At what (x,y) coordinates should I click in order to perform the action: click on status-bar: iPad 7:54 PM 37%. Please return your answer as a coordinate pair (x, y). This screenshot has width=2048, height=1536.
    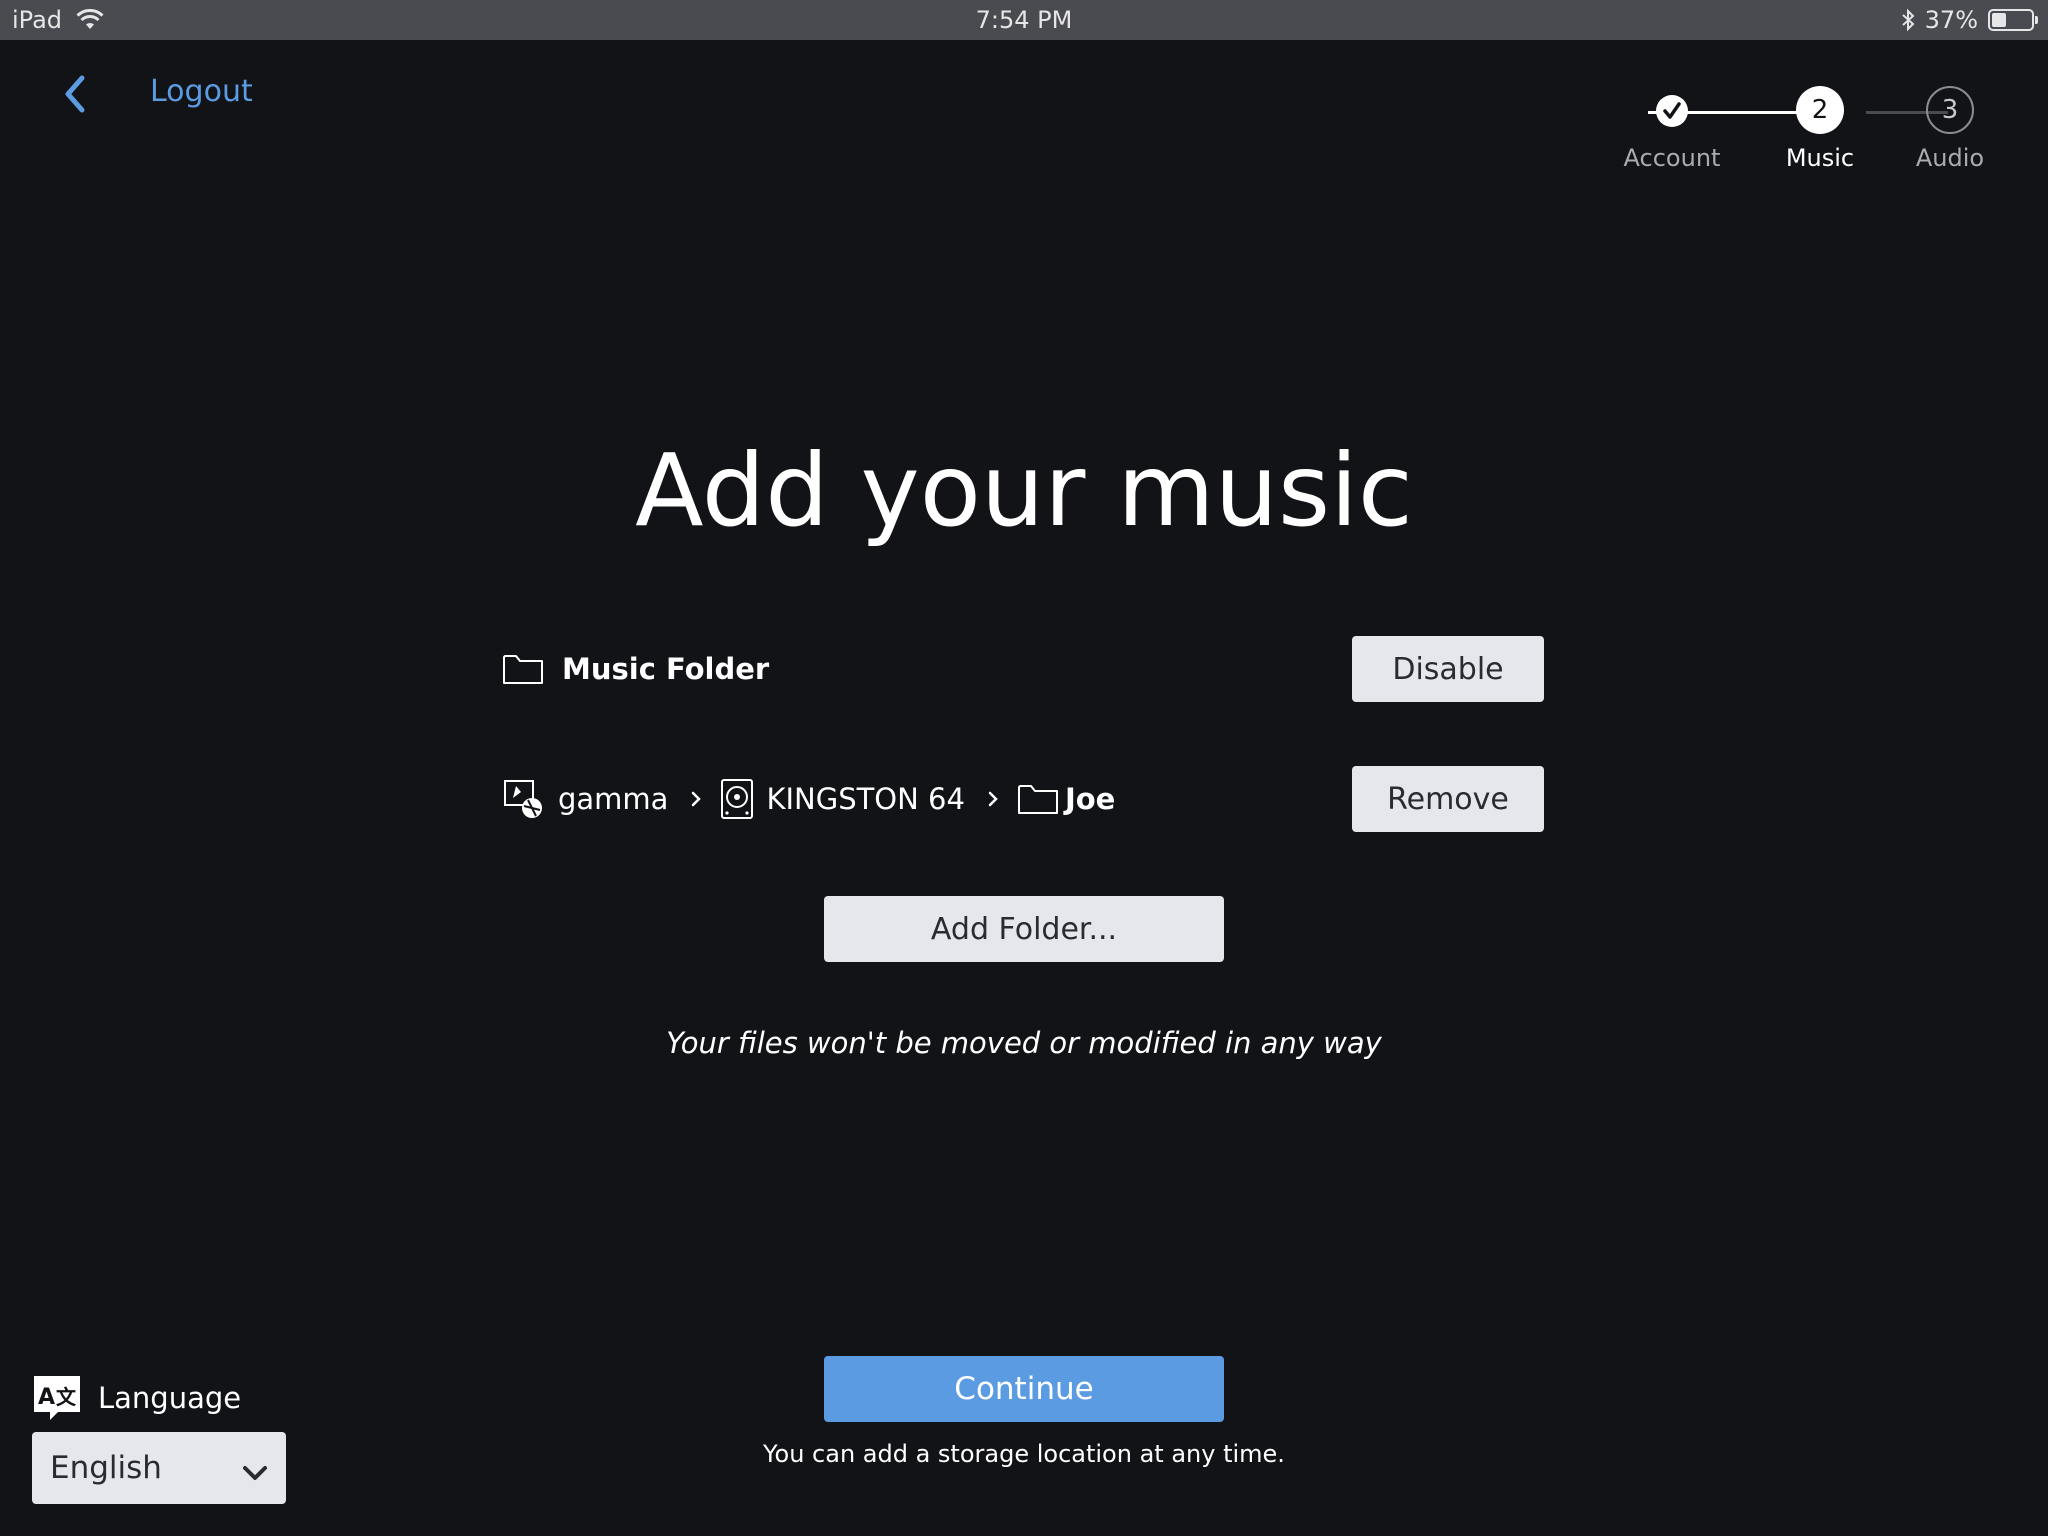
    Looking at the image, I should click on (1024, 20).